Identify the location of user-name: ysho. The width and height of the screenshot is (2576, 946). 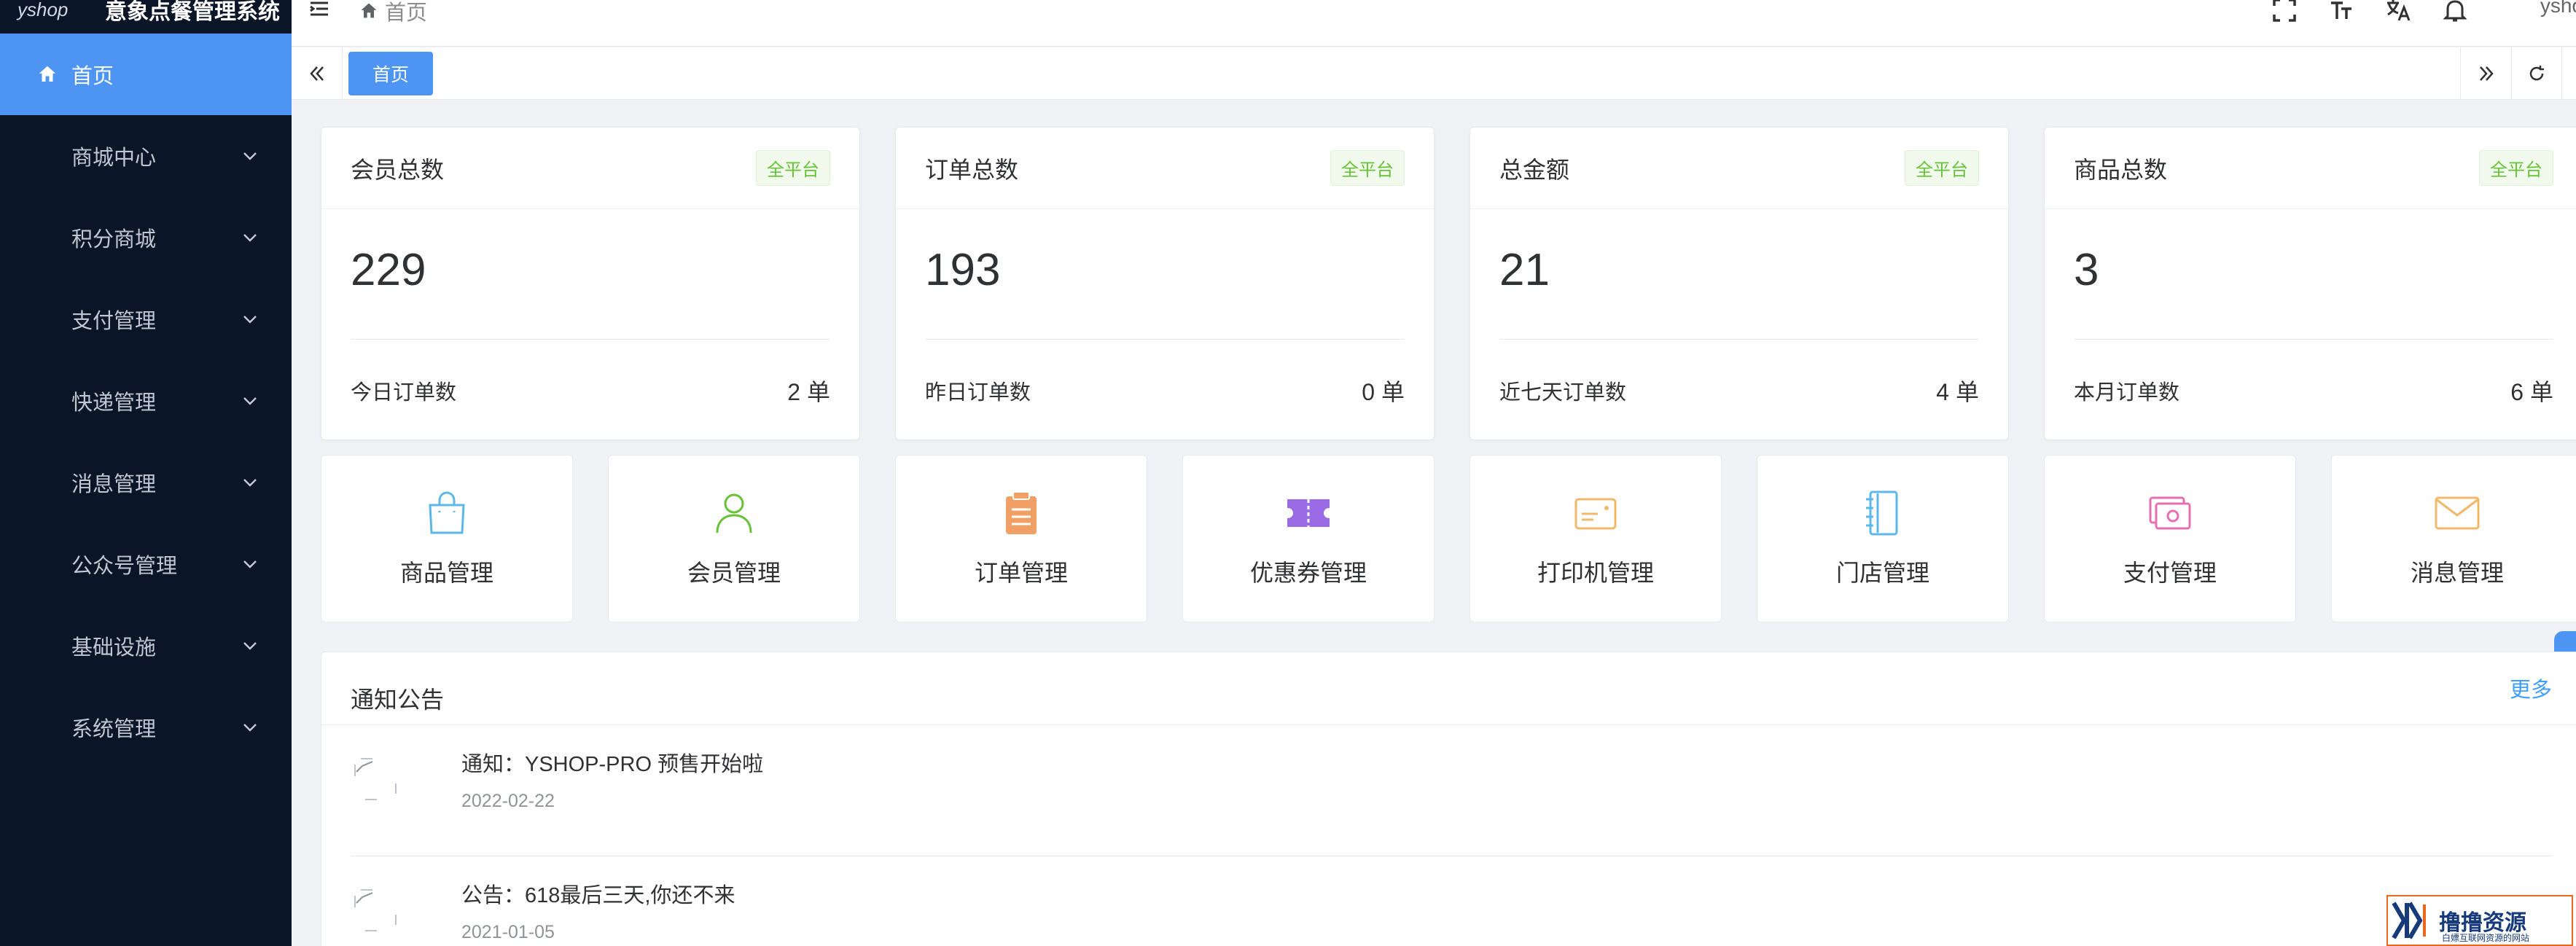
(2558, 8).